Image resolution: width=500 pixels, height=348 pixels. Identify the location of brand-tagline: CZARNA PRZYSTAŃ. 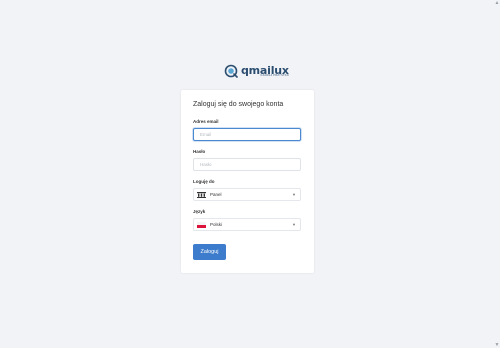
(274, 75).